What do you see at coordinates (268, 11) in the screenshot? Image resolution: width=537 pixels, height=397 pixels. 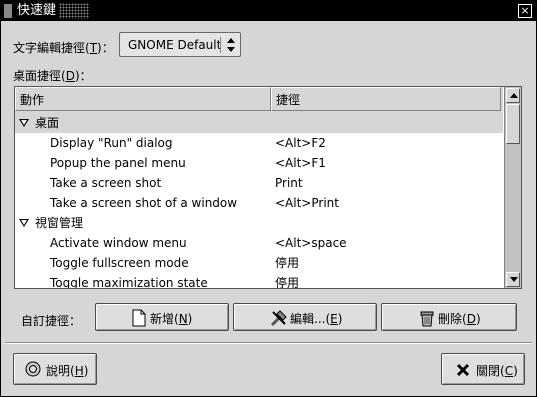 I see `title-bar: 快速鍵 ×` at bounding box center [268, 11].